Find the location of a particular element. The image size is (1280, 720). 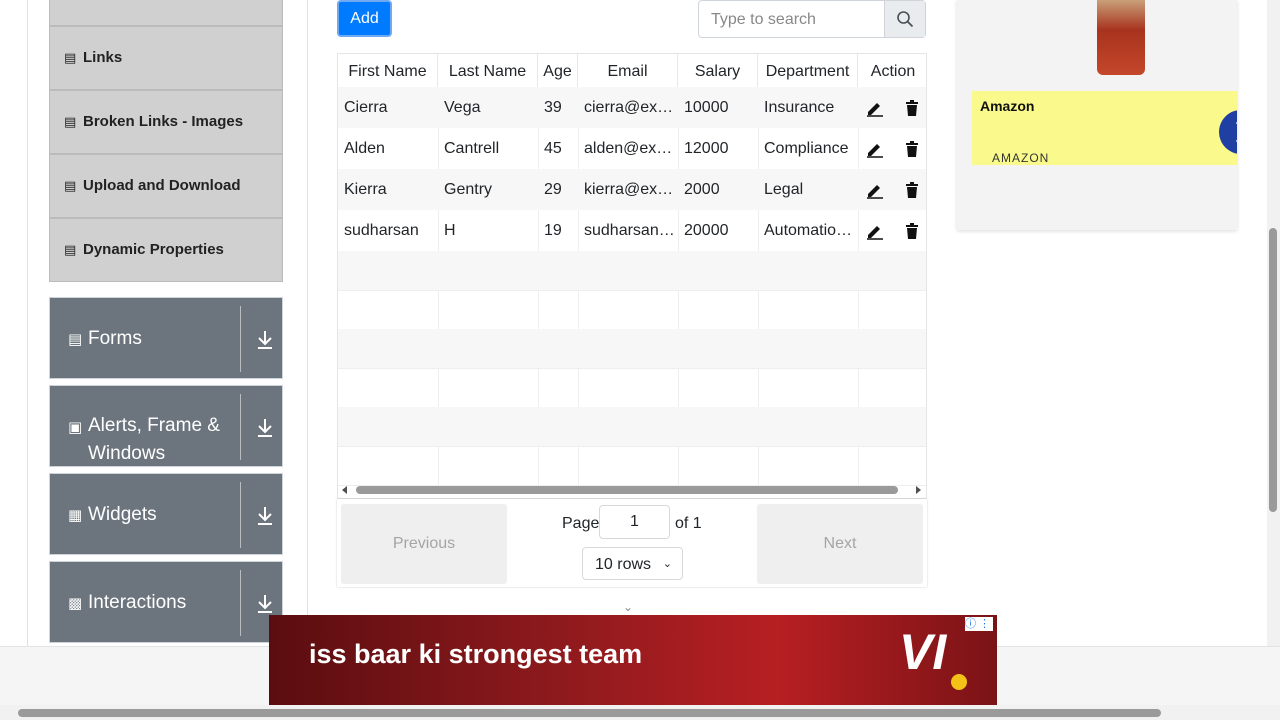

product-image is located at coordinates (1121, 37).